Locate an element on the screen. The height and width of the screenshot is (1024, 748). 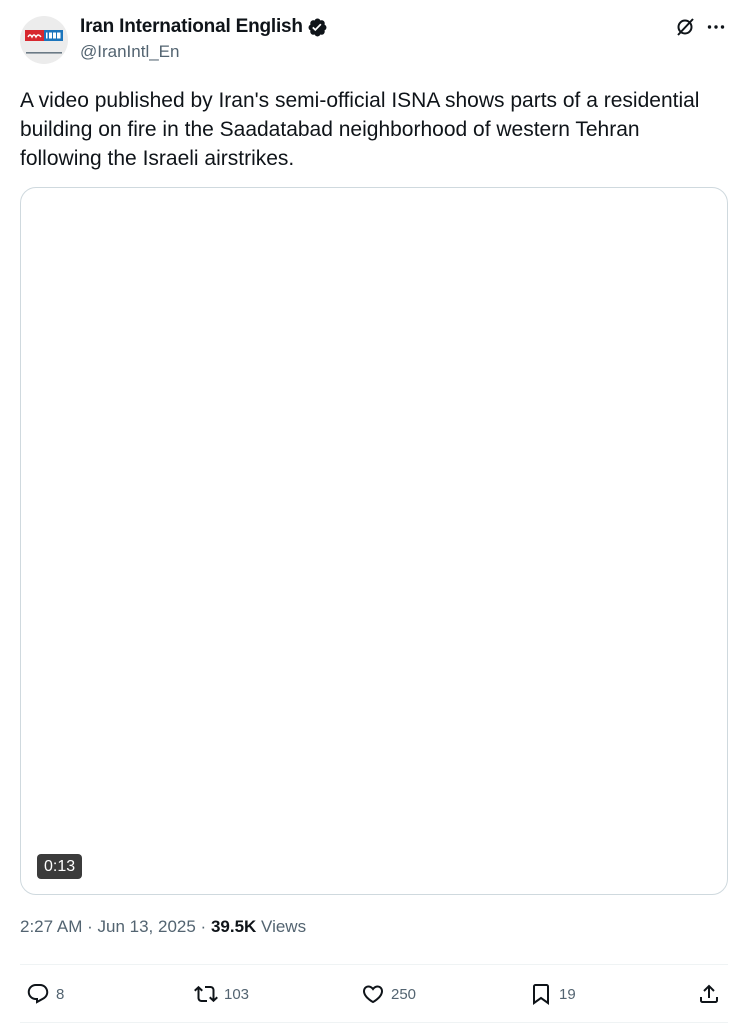
tweet-time: 2:27 AM is located at coordinates (51, 926).